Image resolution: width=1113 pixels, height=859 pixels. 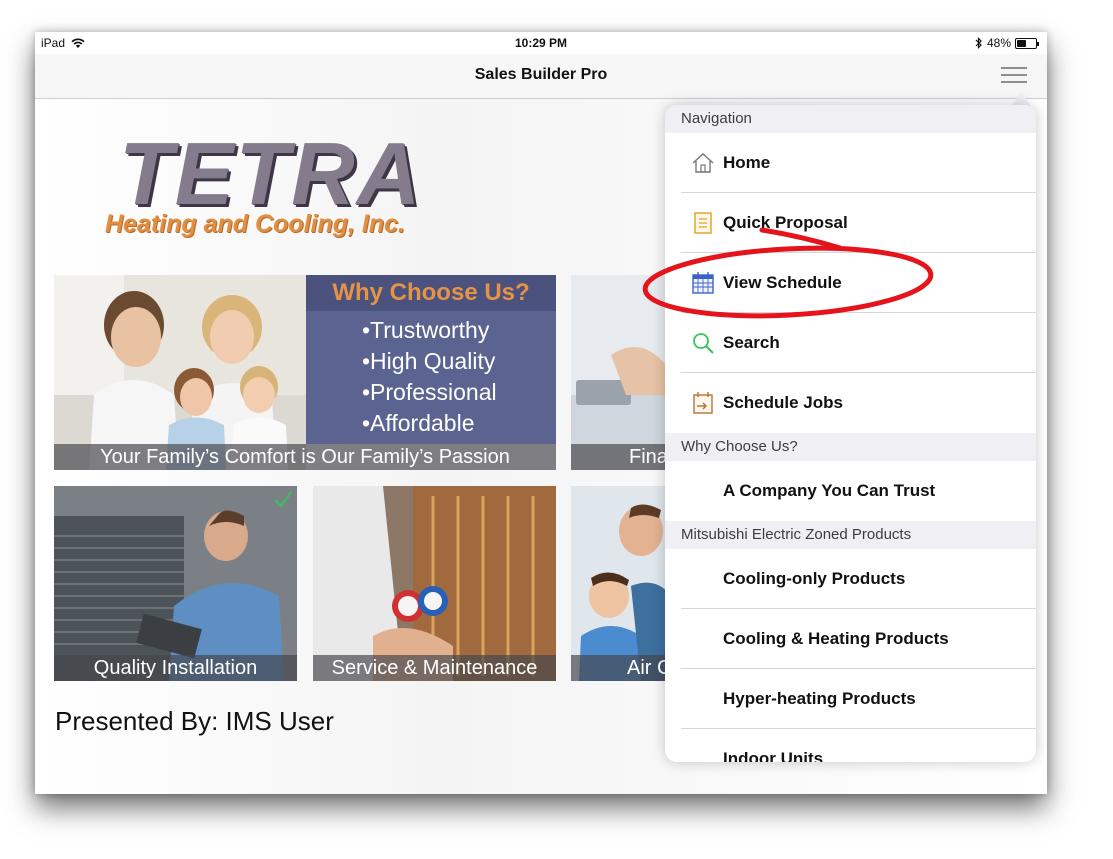 I want to click on menu-label: A Company You Can Trust, so click(x=829, y=490).